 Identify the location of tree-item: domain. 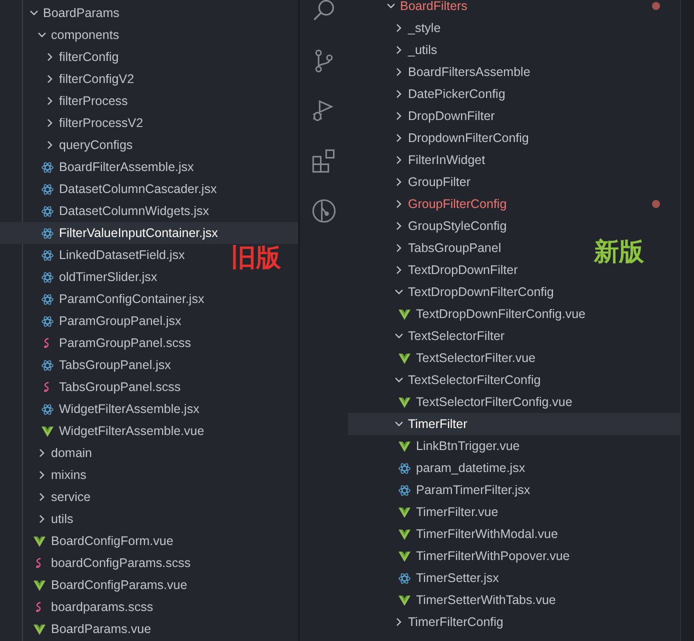
(48, 453).